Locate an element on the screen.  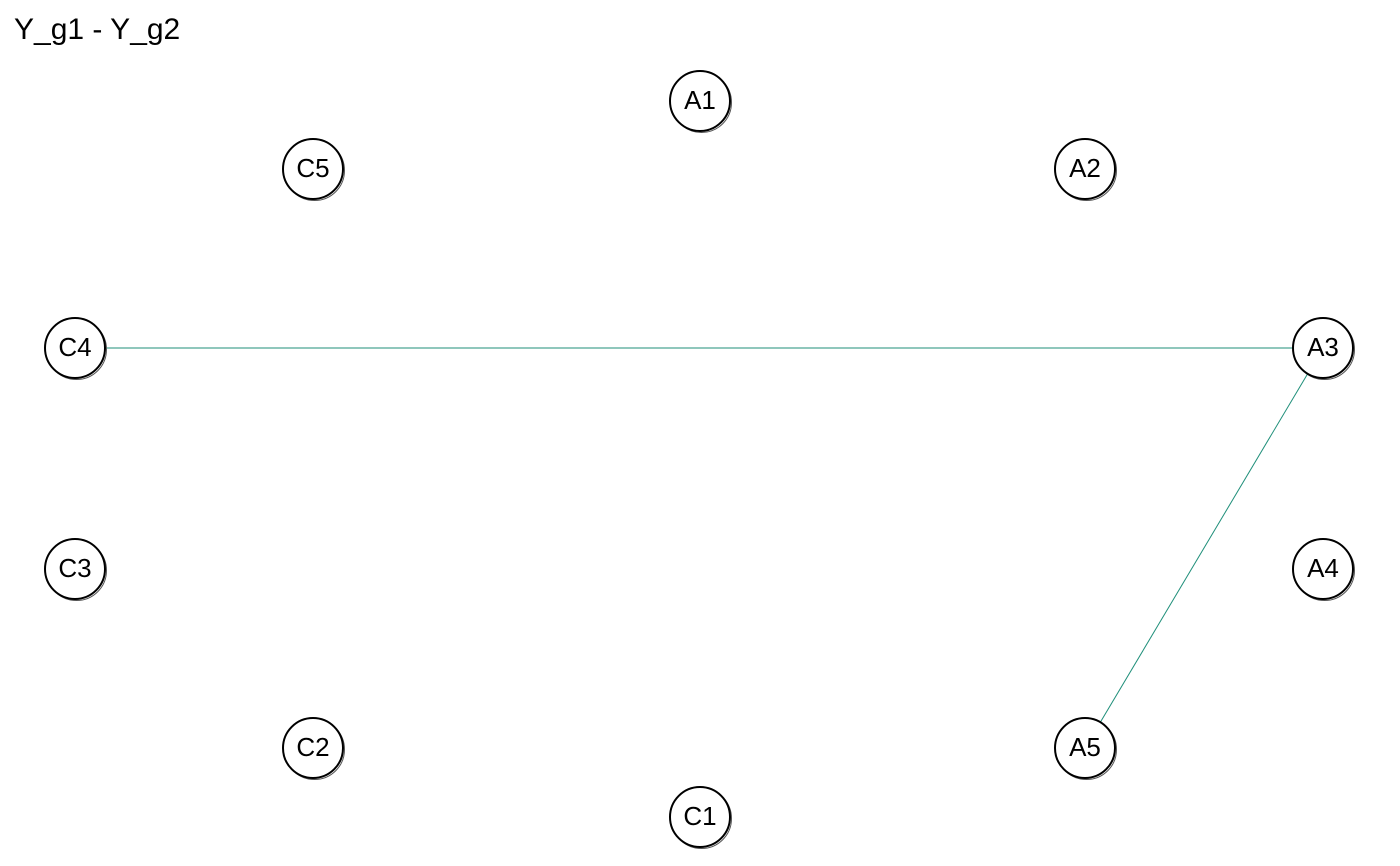
node-c1: C1 is located at coordinates (700, 817).